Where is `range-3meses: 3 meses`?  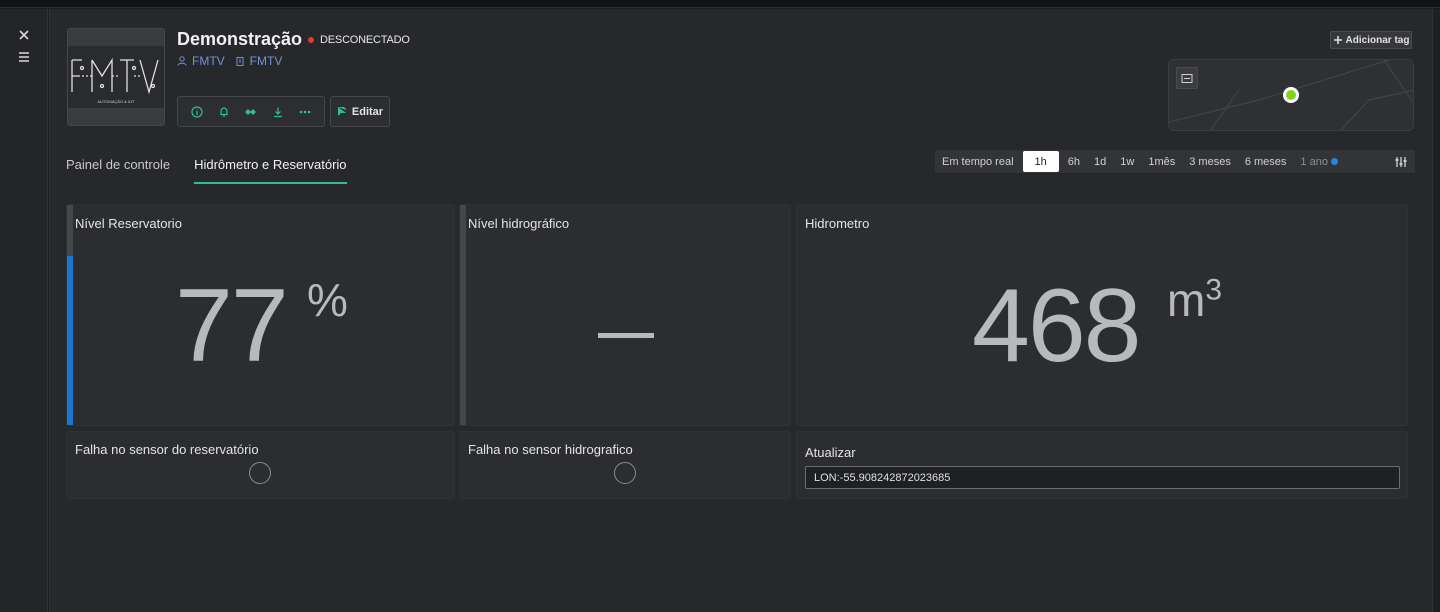 range-3meses: 3 meses is located at coordinates (1210, 161).